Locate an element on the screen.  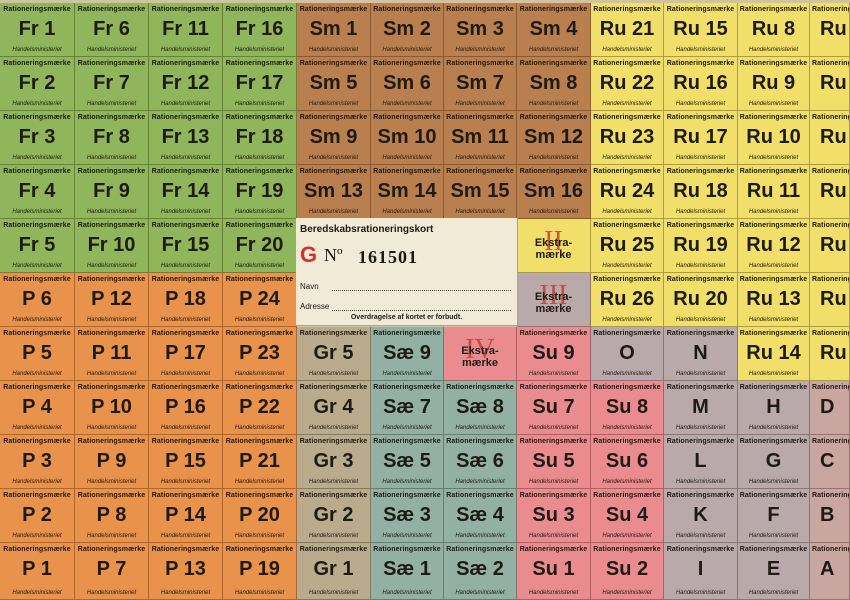
stamp-code: P 6 is located at coordinates (37, 299).